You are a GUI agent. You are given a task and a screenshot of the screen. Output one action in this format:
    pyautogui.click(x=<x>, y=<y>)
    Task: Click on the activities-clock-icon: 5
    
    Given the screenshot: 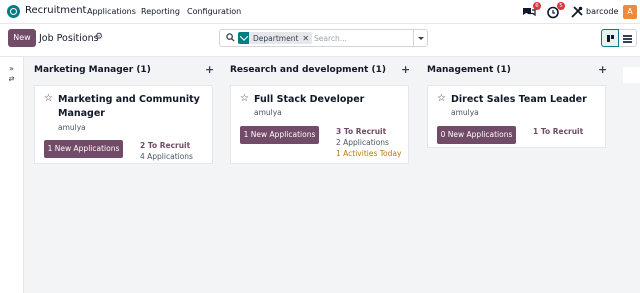 What is the action you would take?
    pyautogui.click(x=555, y=10)
    